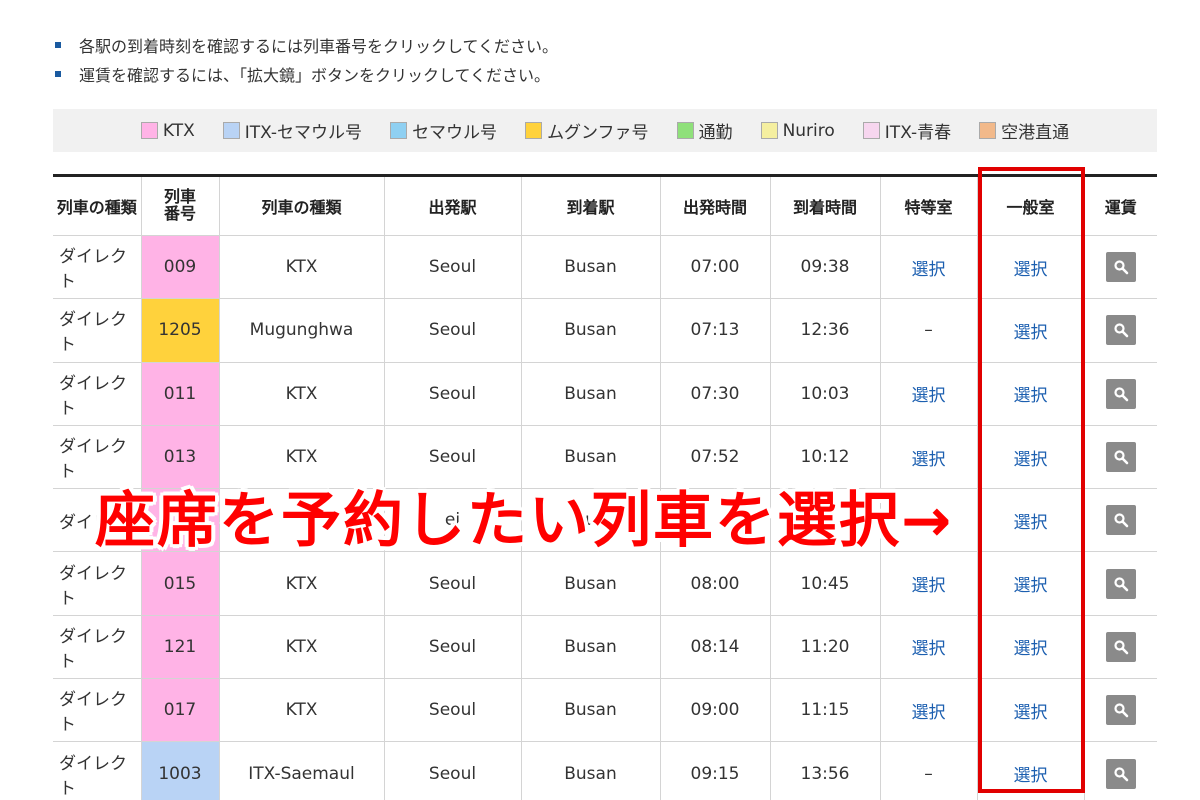 Image resolution: width=1200 pixels, height=800 pixels. I want to click on table-row: ダイレクト 009 KTX Seoul Busan 07:00 09:38 選択 選択, so click(605, 267).